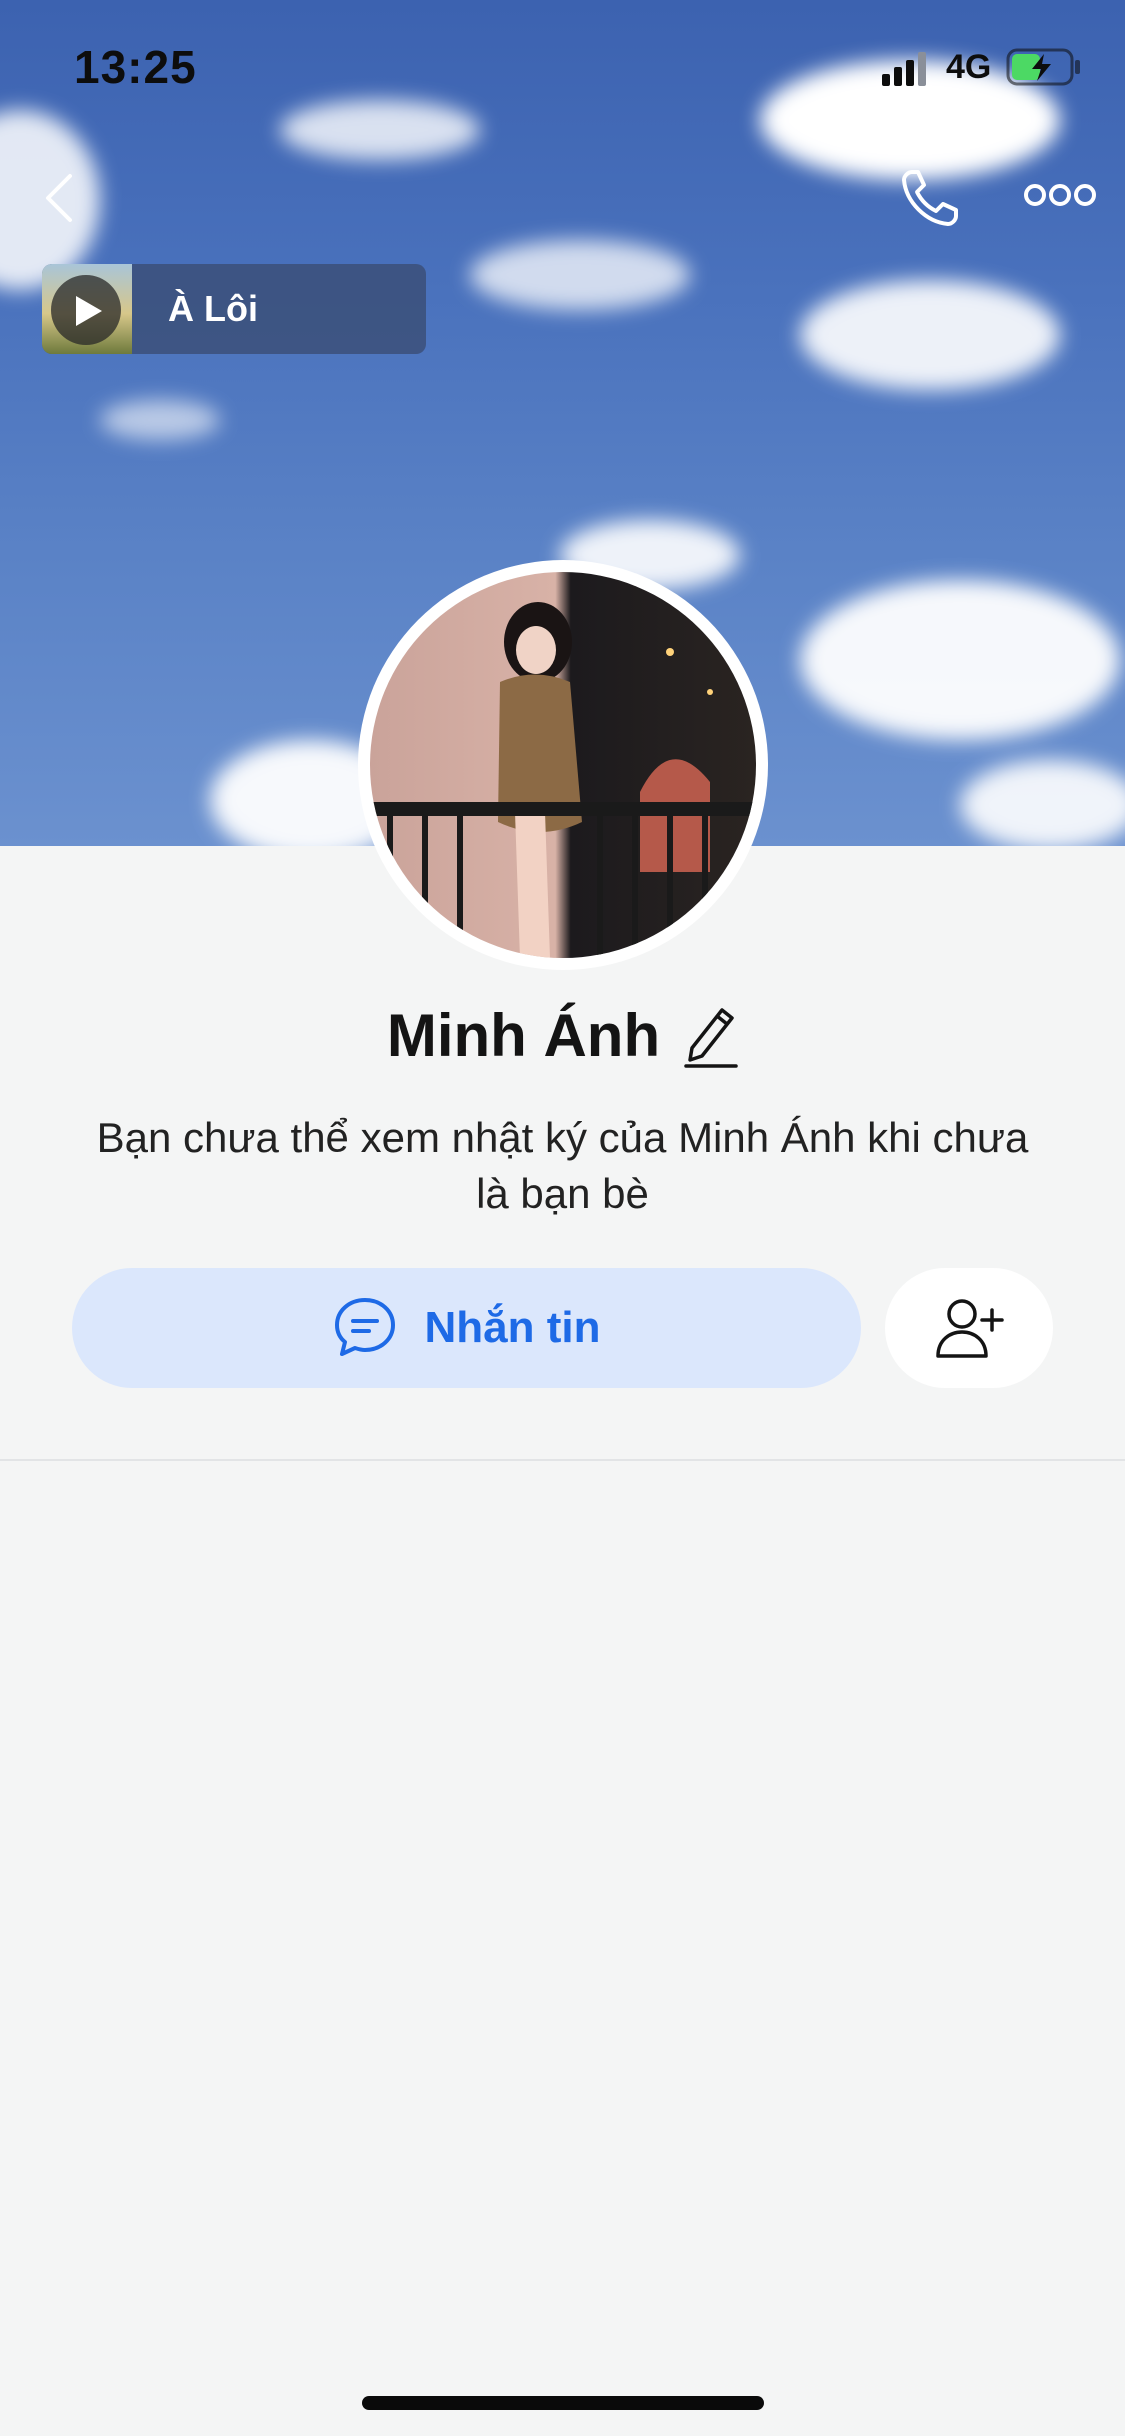 The width and height of the screenshot is (1125, 2436). I want to click on chevron-left-icon, so click(60, 198).